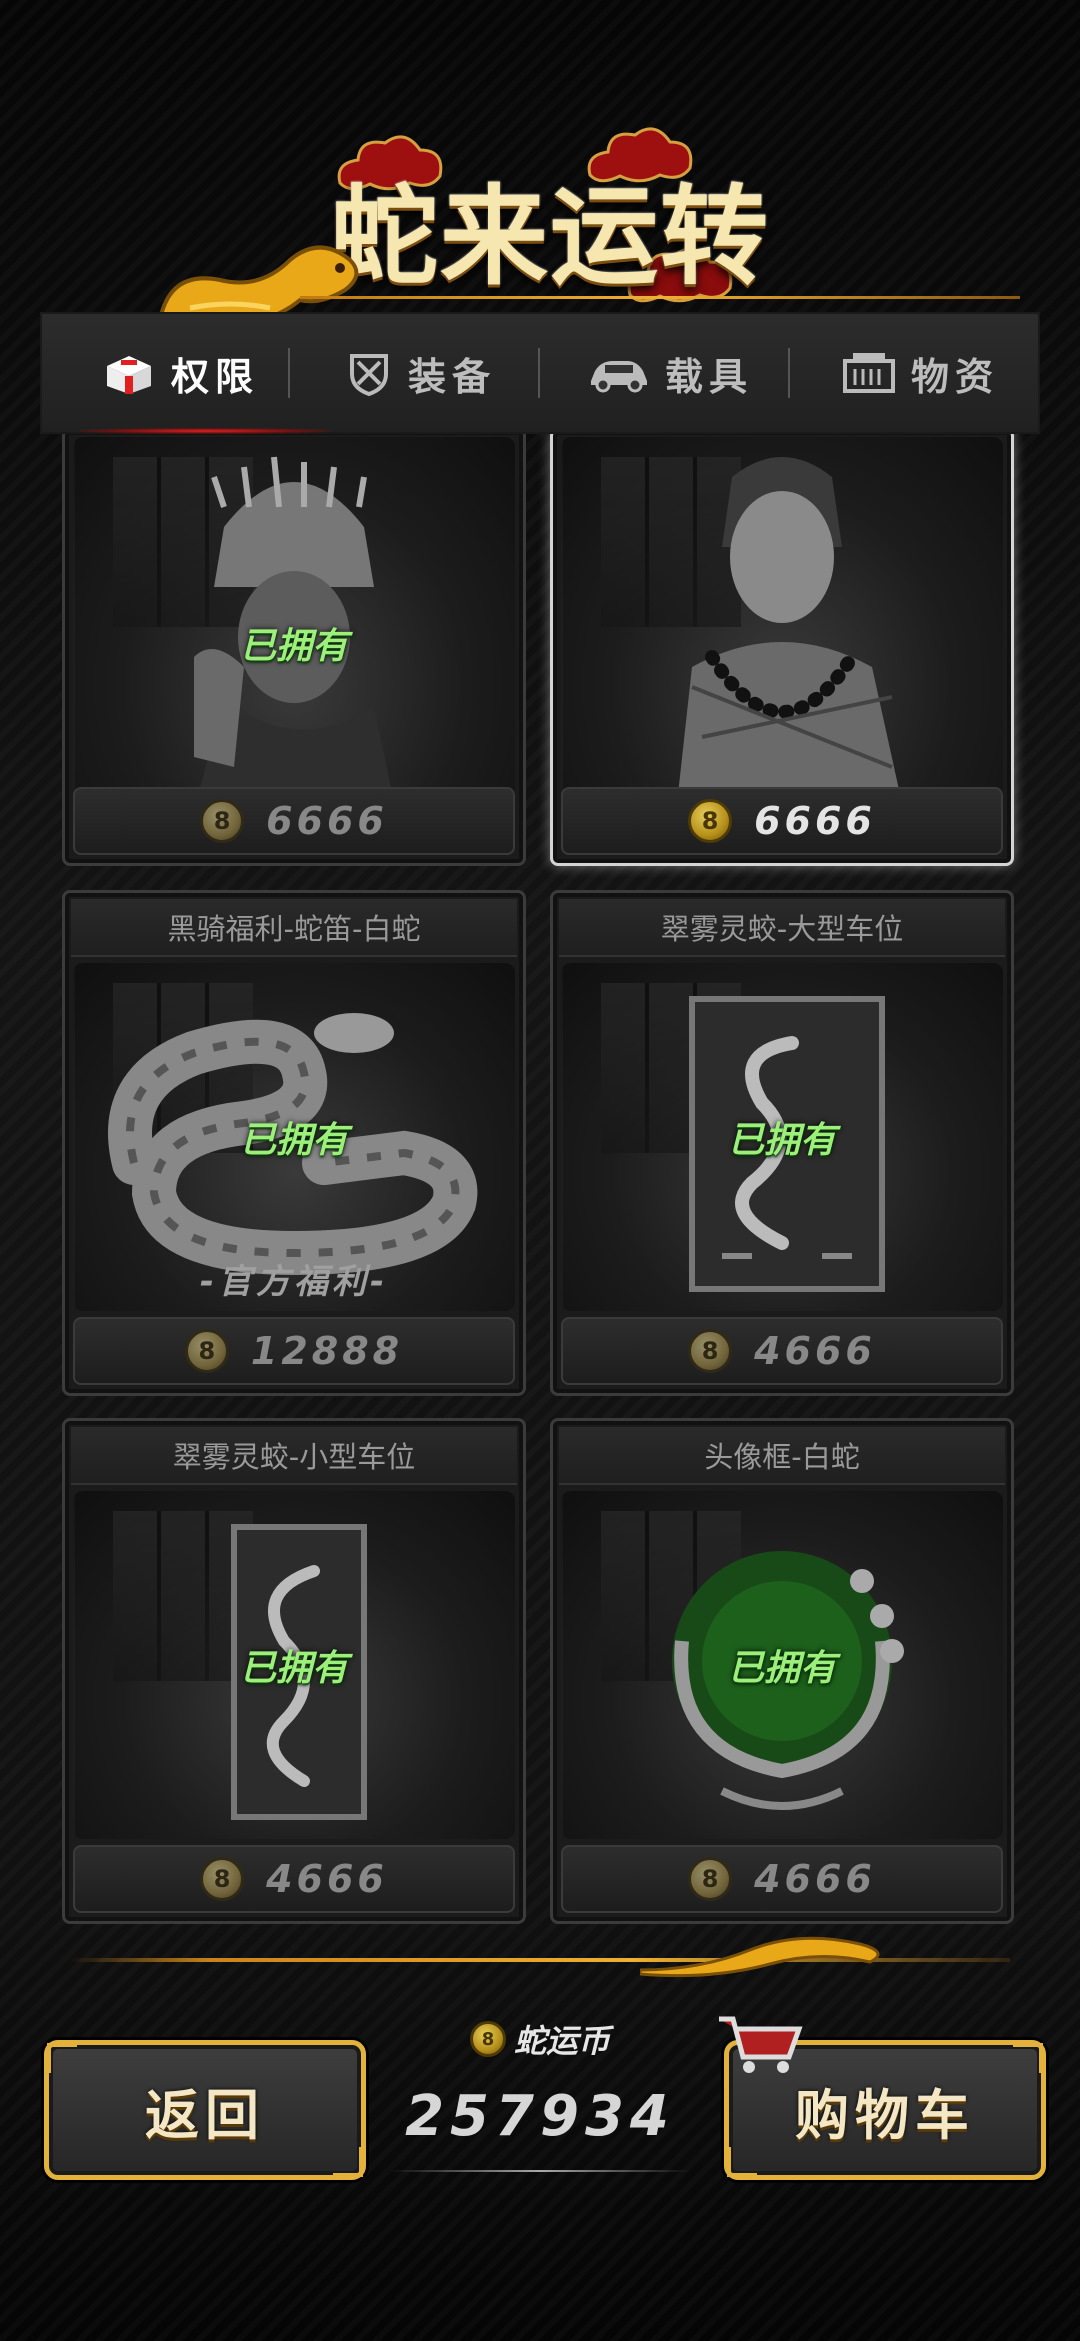 The image size is (1080, 2341). Describe the element at coordinates (451, 376) in the screenshot. I see `tab-label: 装备` at that location.